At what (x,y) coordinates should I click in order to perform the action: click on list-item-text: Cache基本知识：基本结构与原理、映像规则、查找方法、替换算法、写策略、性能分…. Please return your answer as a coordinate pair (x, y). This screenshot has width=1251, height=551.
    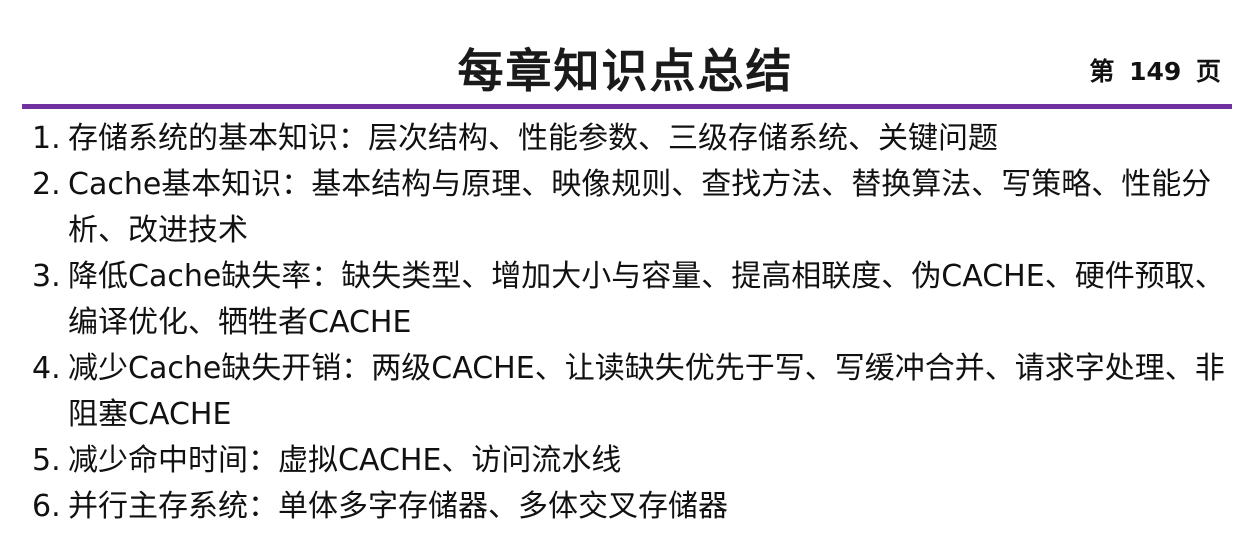
    Looking at the image, I should click on (640, 207).